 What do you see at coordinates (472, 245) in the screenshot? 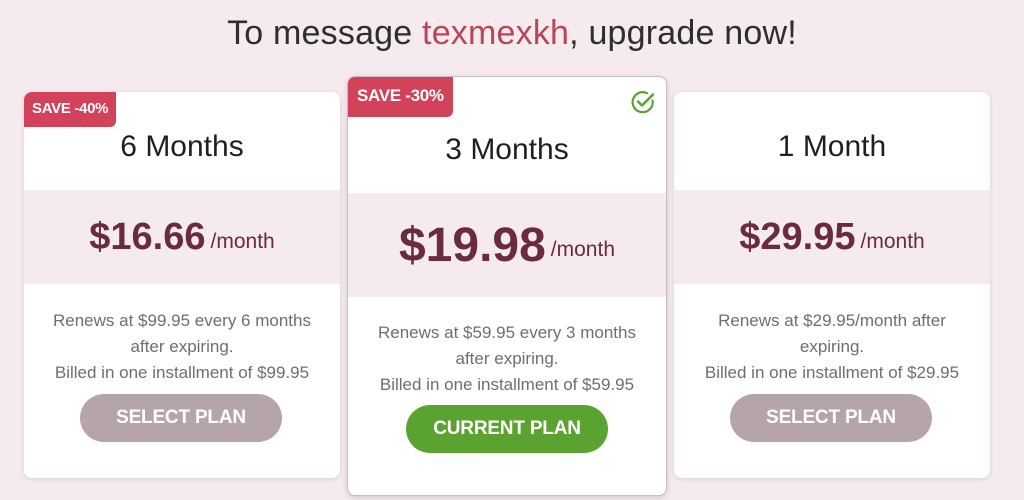
I see `price-amount: $19.98` at bounding box center [472, 245].